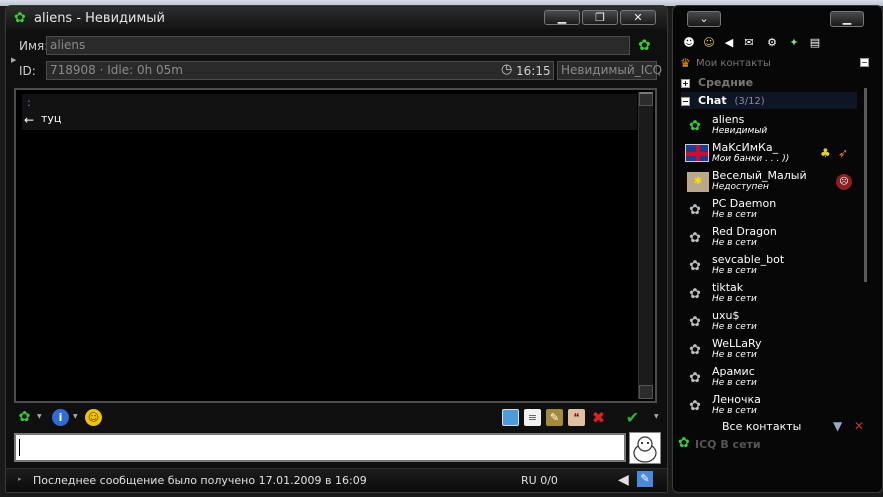 The height and width of the screenshot is (497, 883). I want to click on messages-icon: ✉, so click(749, 43).